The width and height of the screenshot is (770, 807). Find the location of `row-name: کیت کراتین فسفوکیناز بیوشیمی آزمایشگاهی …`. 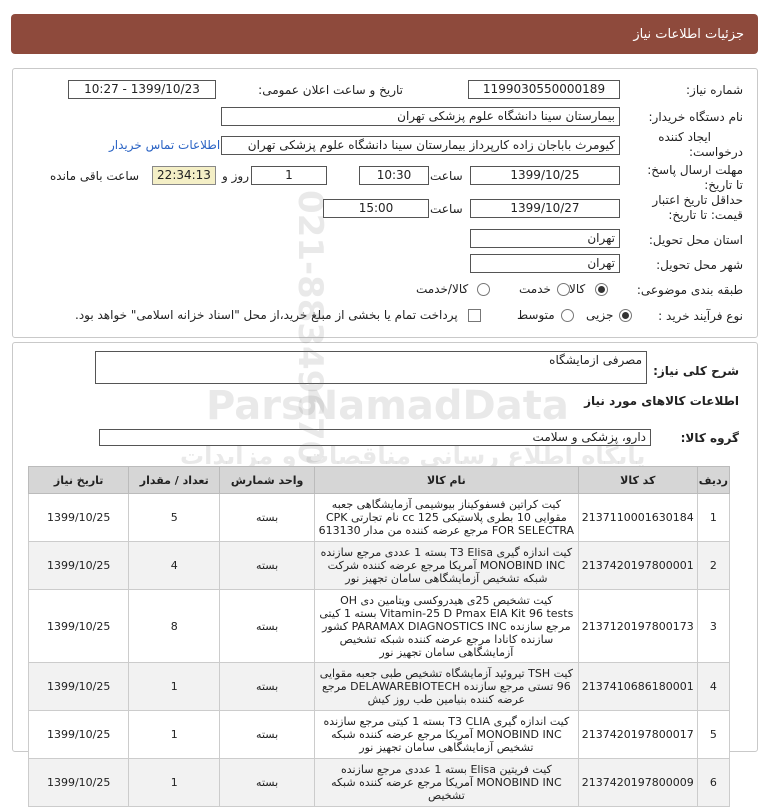

row-name: کیت کراتین فسفوکیناز بیوشیمی آزمایشگاهی … is located at coordinates (446, 517).